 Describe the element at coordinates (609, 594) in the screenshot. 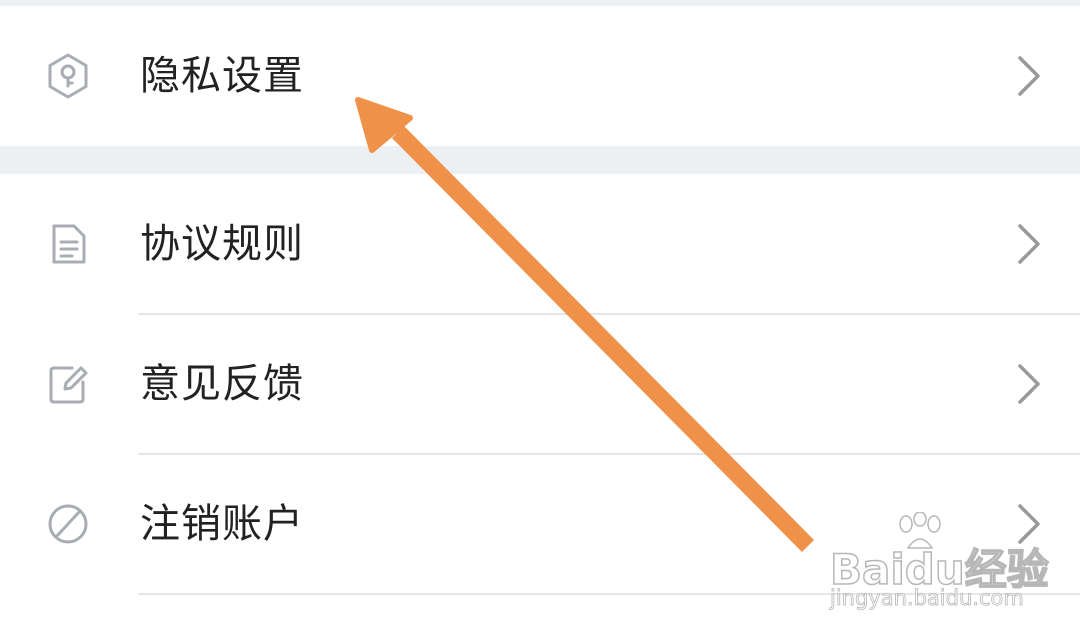

I see `divider` at that location.